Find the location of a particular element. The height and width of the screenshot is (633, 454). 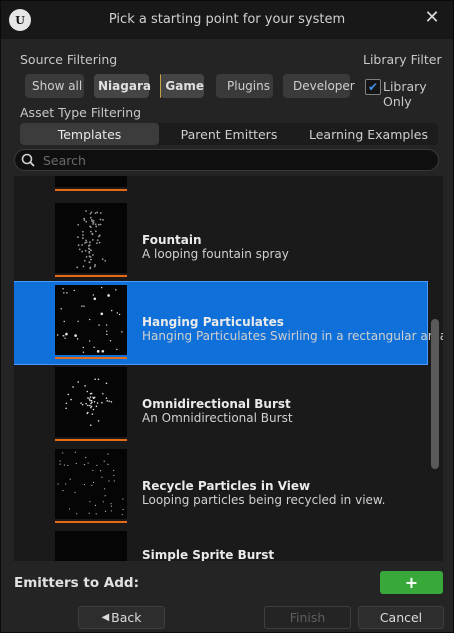

tab-parent-emitters: Parent Emitters is located at coordinates (229, 134).